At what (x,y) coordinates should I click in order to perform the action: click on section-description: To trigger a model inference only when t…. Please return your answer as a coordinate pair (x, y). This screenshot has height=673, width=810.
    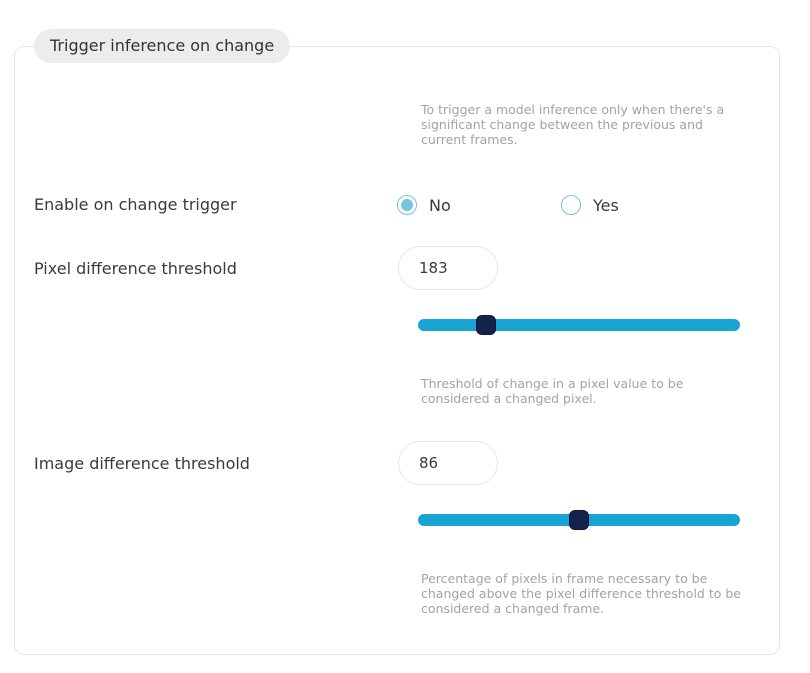
    Looking at the image, I should click on (573, 124).